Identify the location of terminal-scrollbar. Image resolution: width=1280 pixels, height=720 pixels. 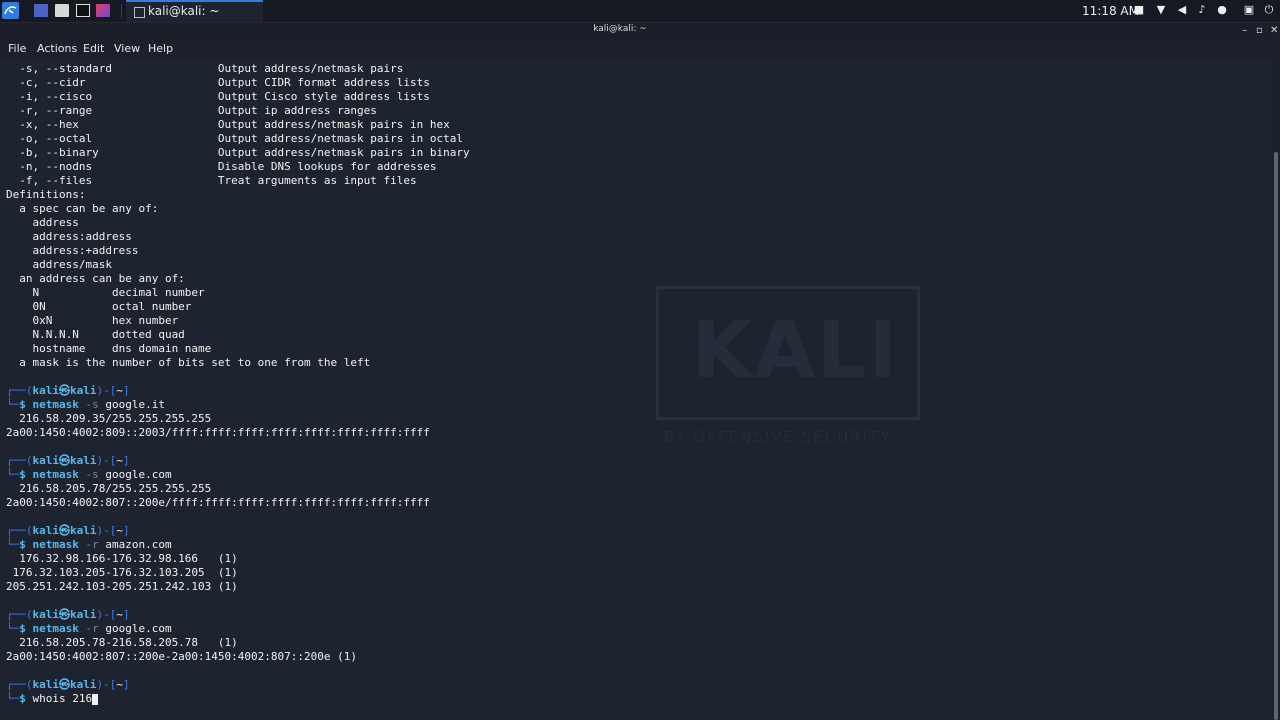
(1276, 380).